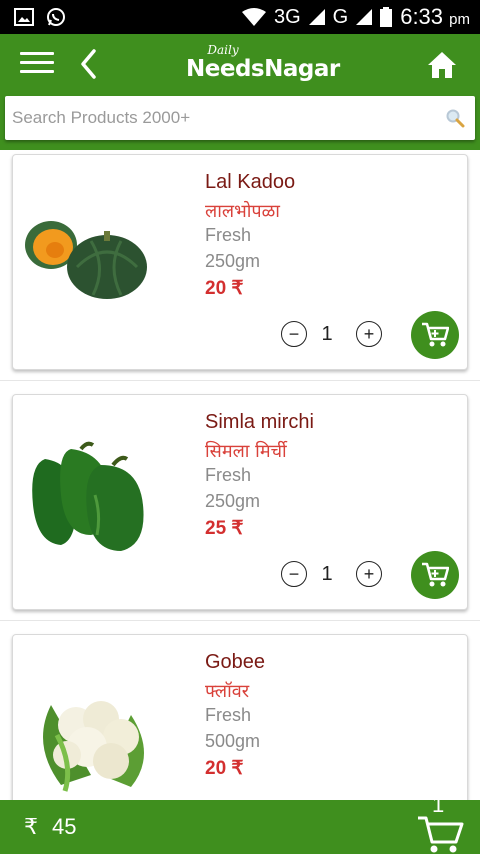 Image resolution: width=480 pixels, height=854 pixels. What do you see at coordinates (31, 826) in the screenshot?
I see `currency-symbol: ₹` at bounding box center [31, 826].